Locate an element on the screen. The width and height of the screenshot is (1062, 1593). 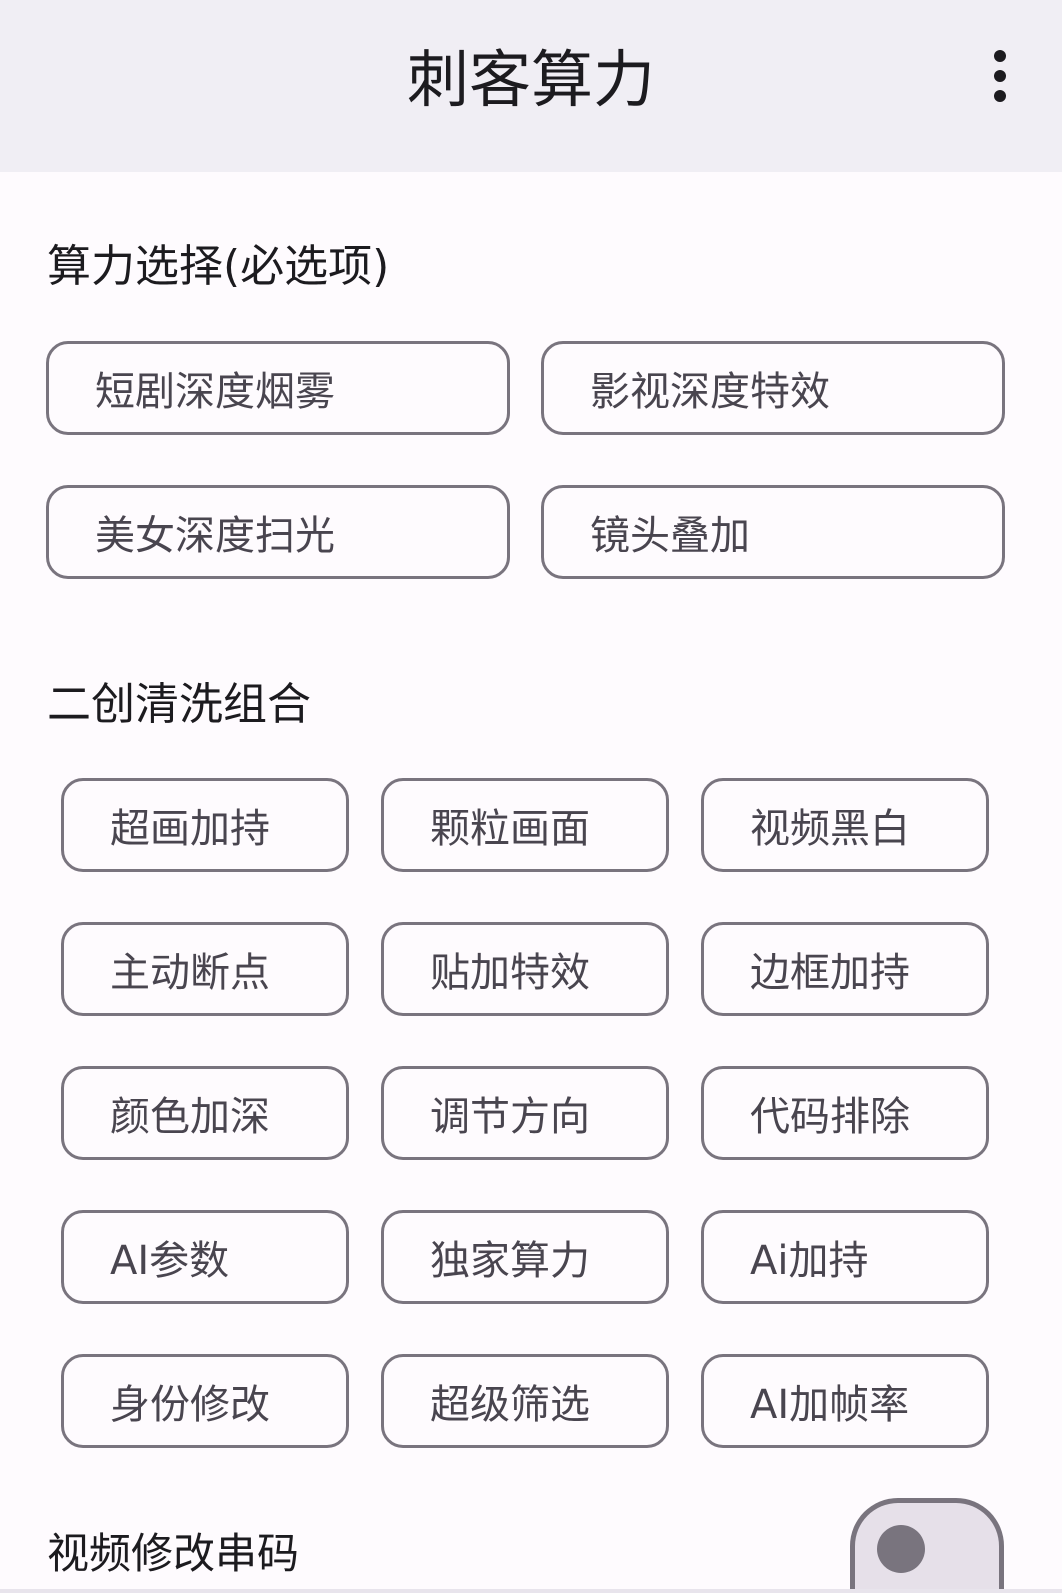
remix-option-chip: AI加帧率 is located at coordinates (845, 1401).